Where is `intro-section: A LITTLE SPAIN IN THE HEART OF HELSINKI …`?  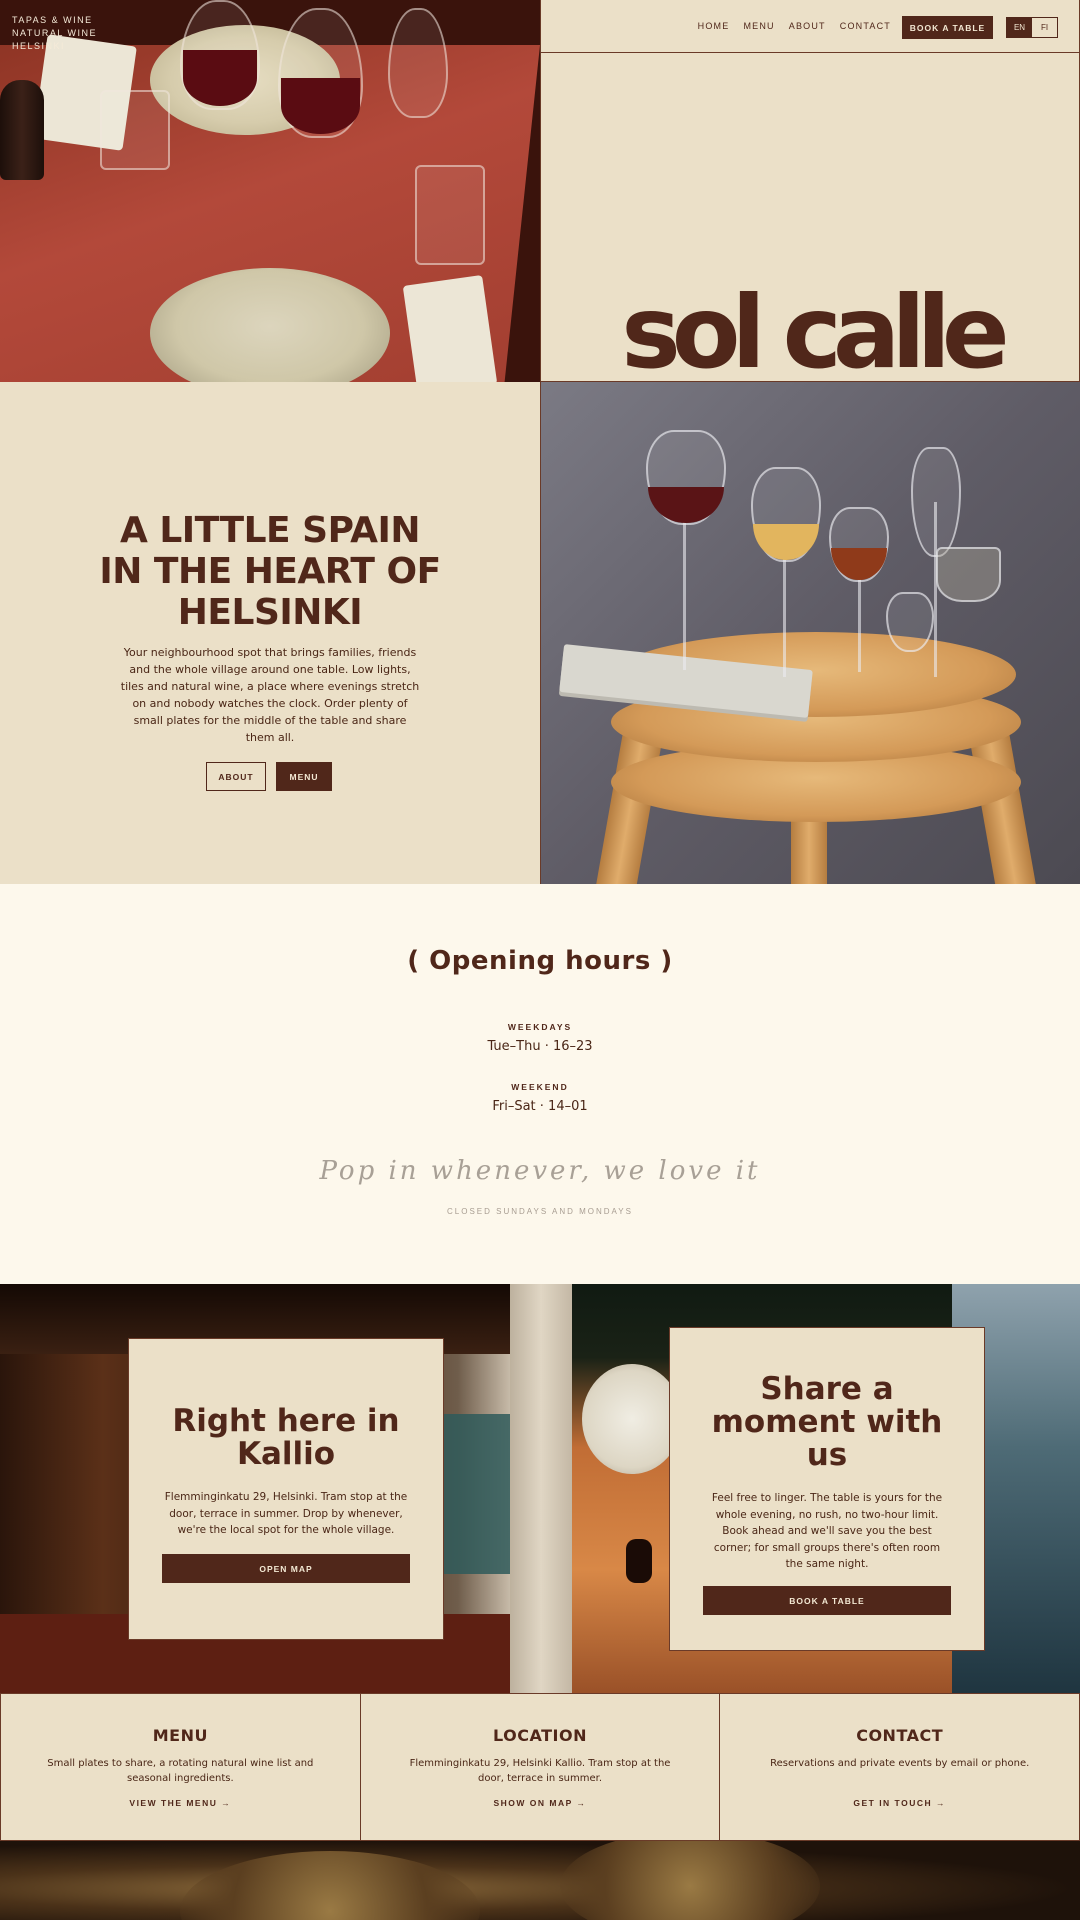 intro-section: A LITTLE SPAIN IN THE HEART OF HELSINKI … is located at coordinates (270, 633).